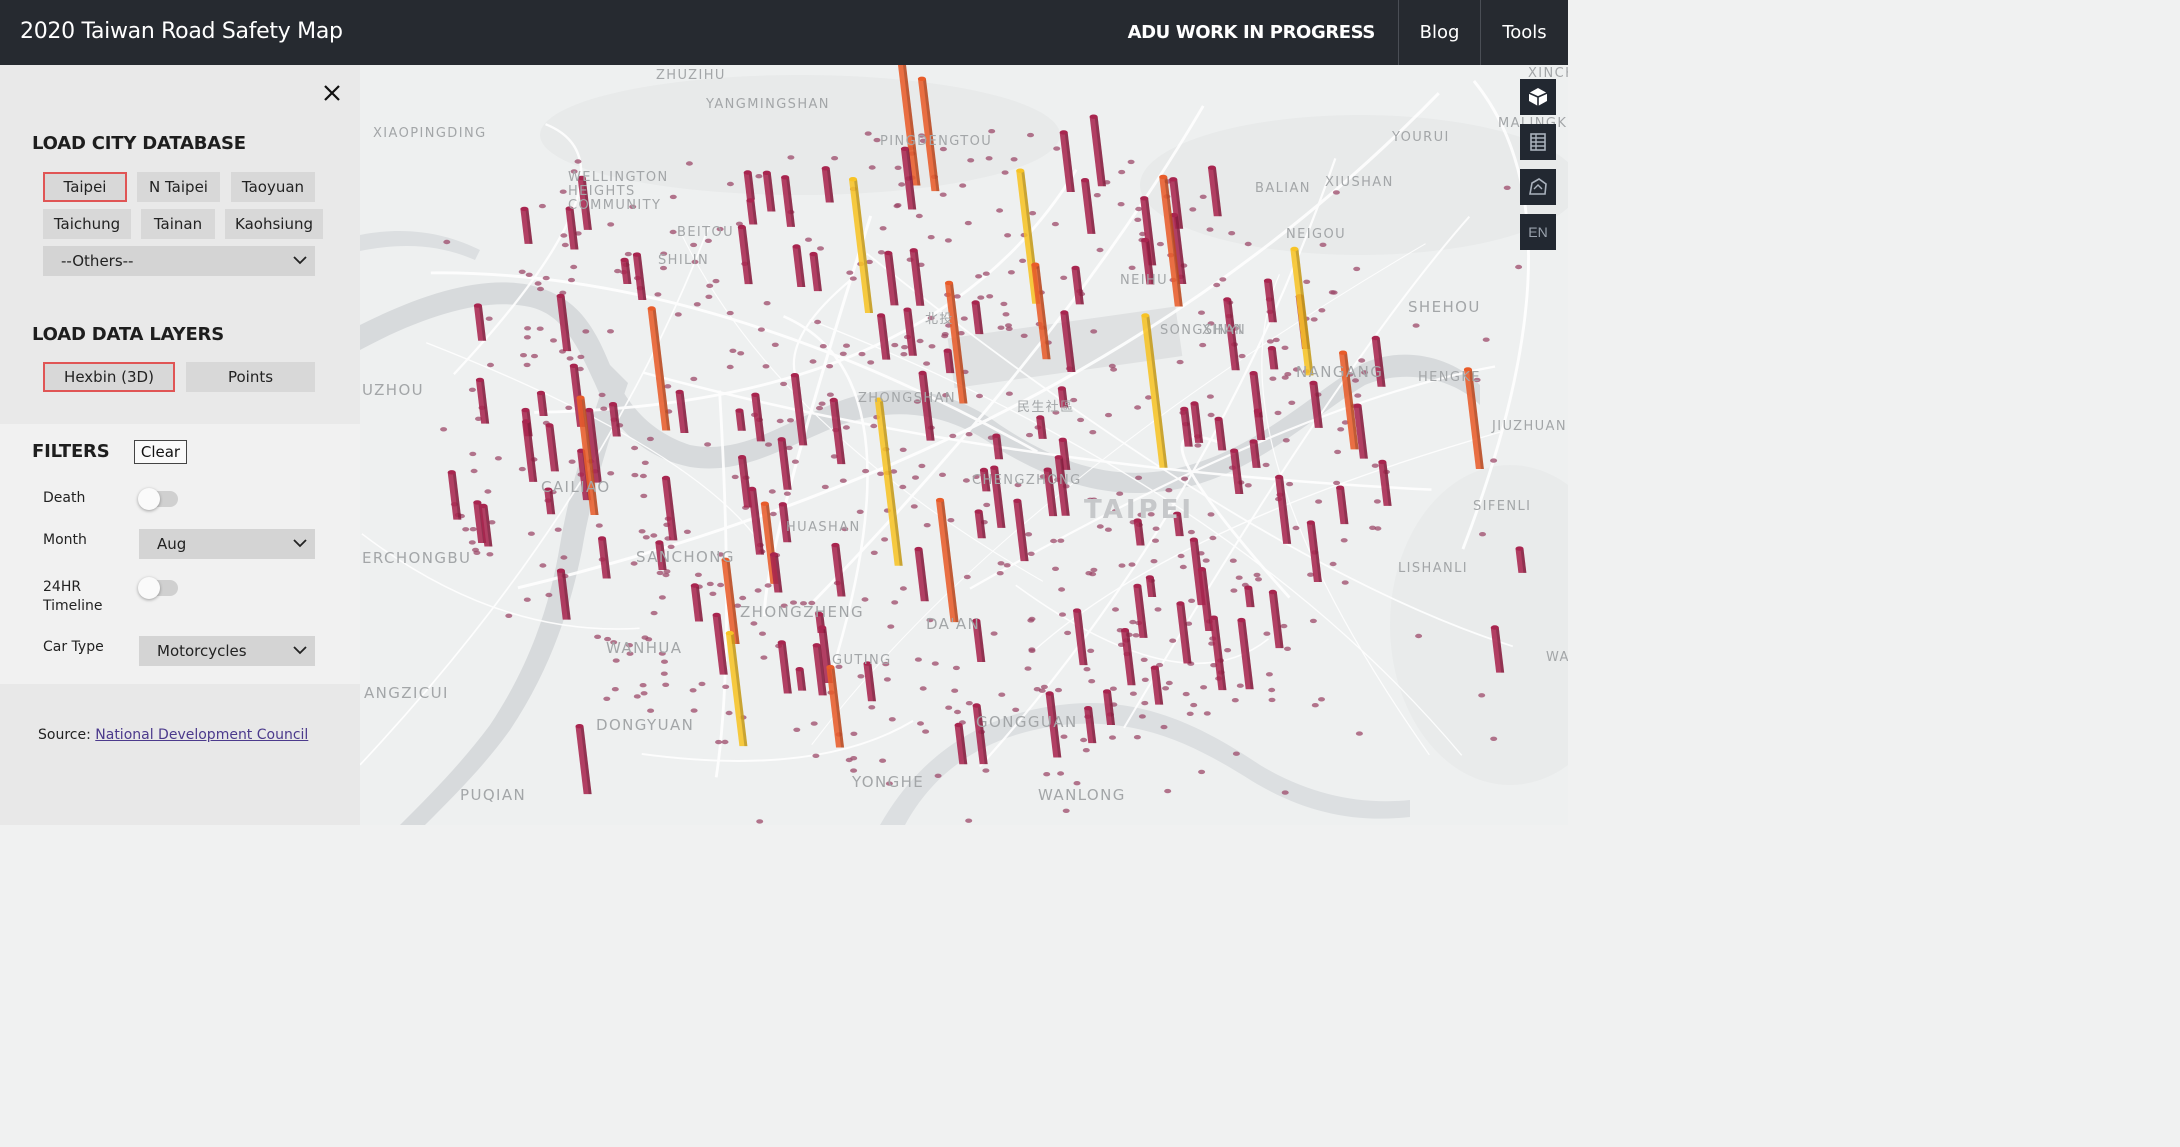 The width and height of the screenshot is (2180, 1147). What do you see at coordinates (158, 588) in the screenshot?
I see `timeline-toggle` at bounding box center [158, 588].